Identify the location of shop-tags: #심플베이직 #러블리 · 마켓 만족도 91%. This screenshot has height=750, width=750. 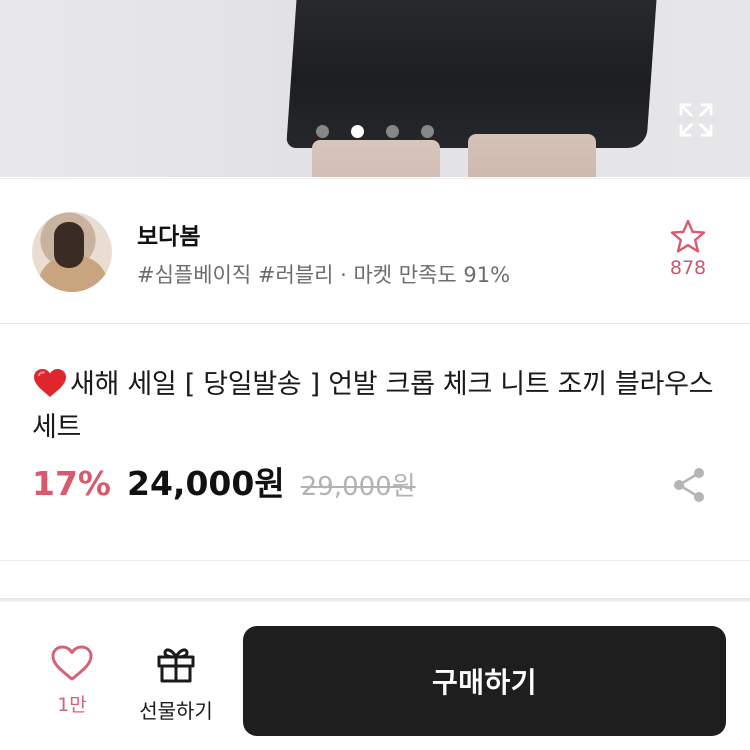
(324, 275).